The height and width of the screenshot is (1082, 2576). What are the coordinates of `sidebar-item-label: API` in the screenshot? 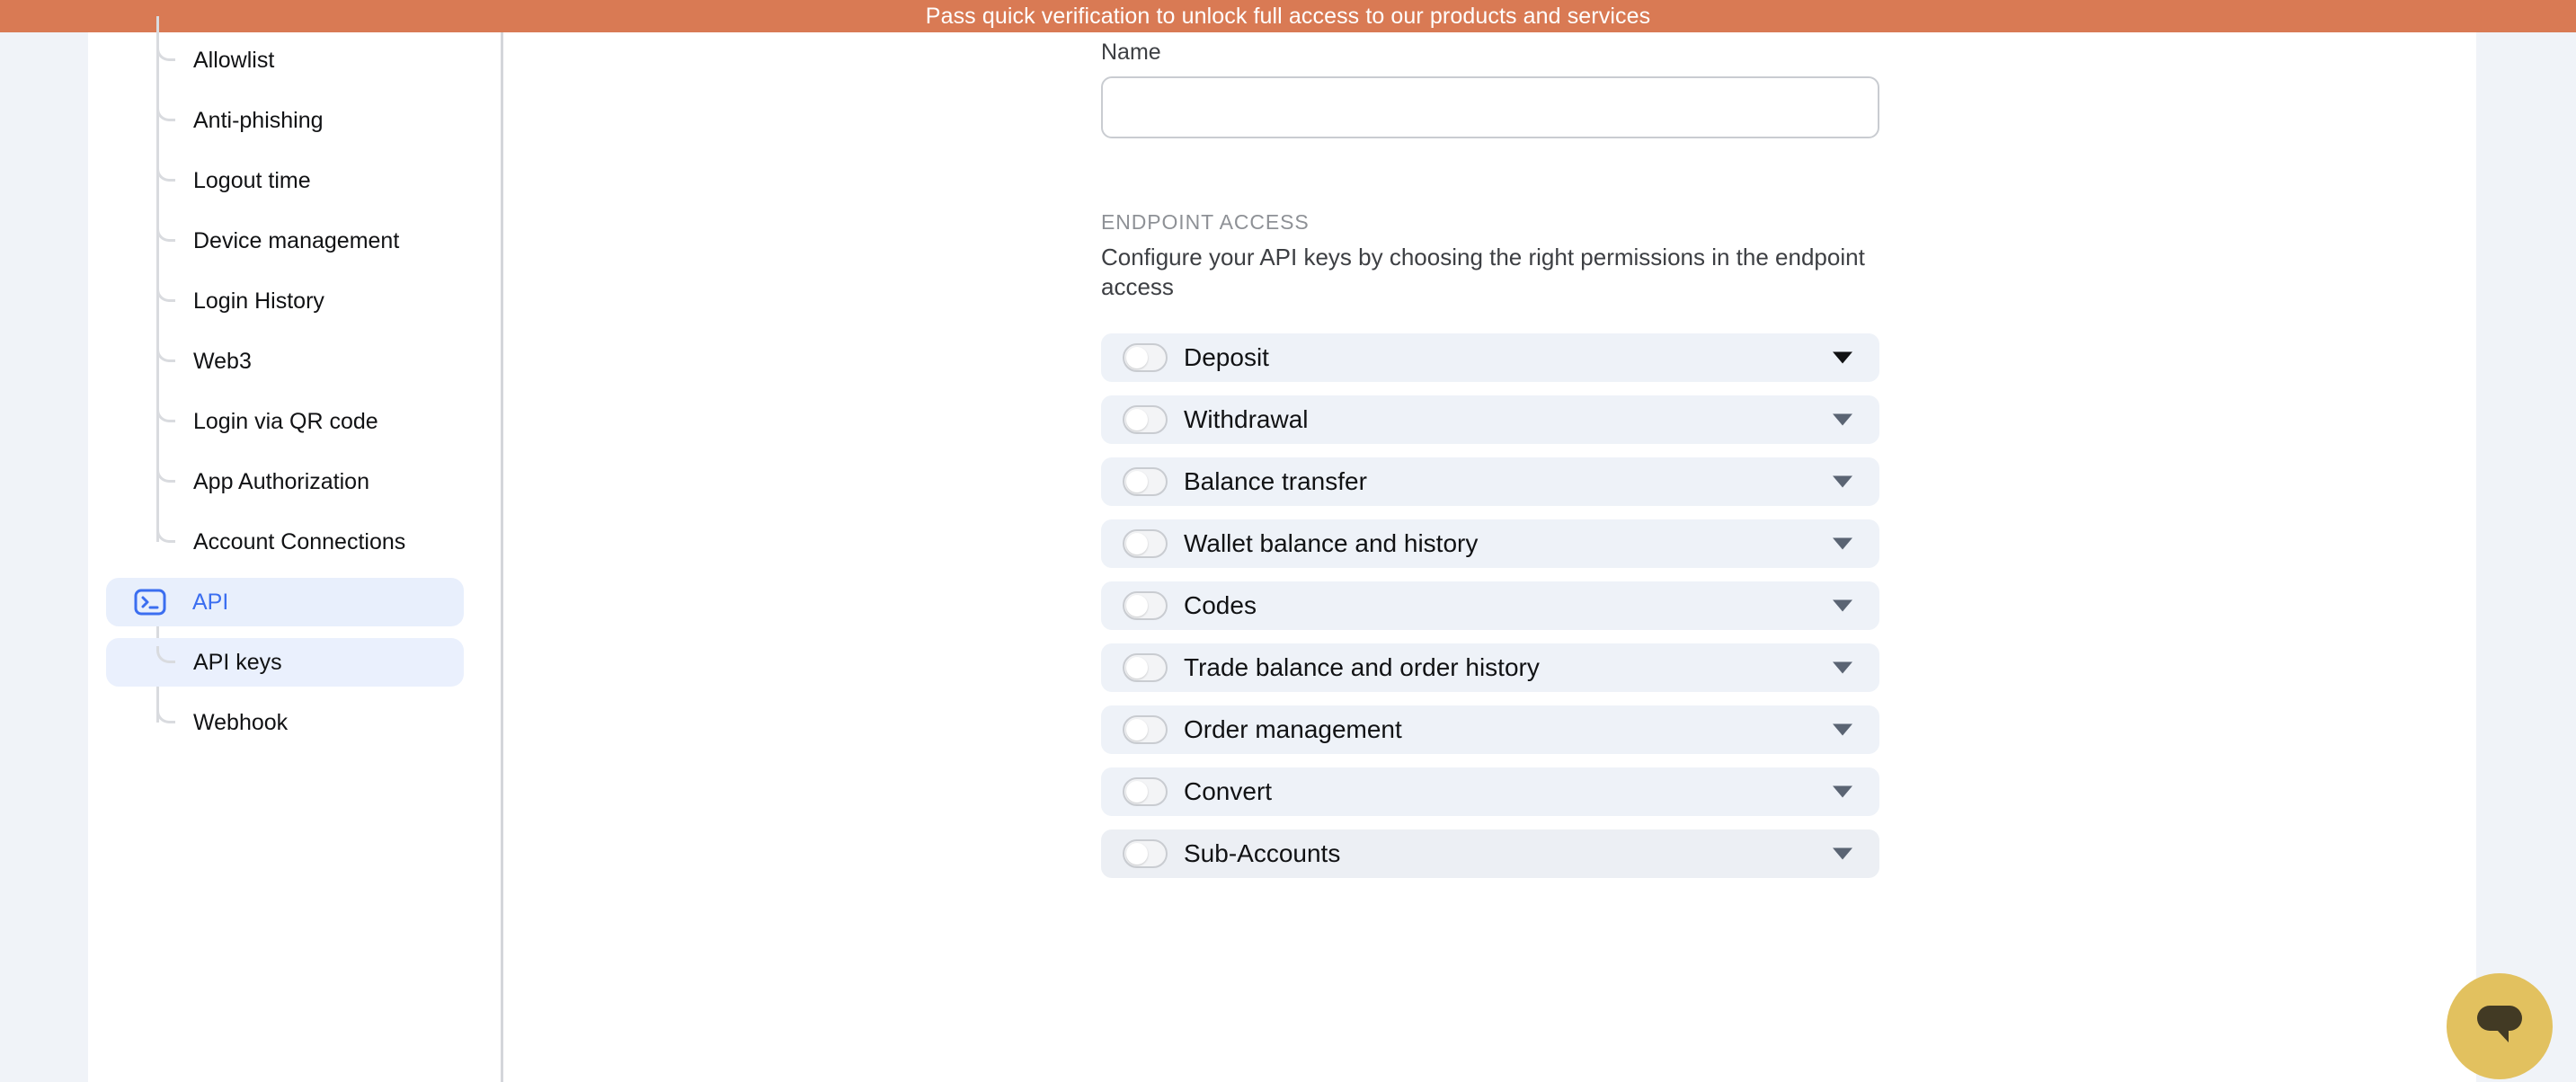 It's located at (210, 602).